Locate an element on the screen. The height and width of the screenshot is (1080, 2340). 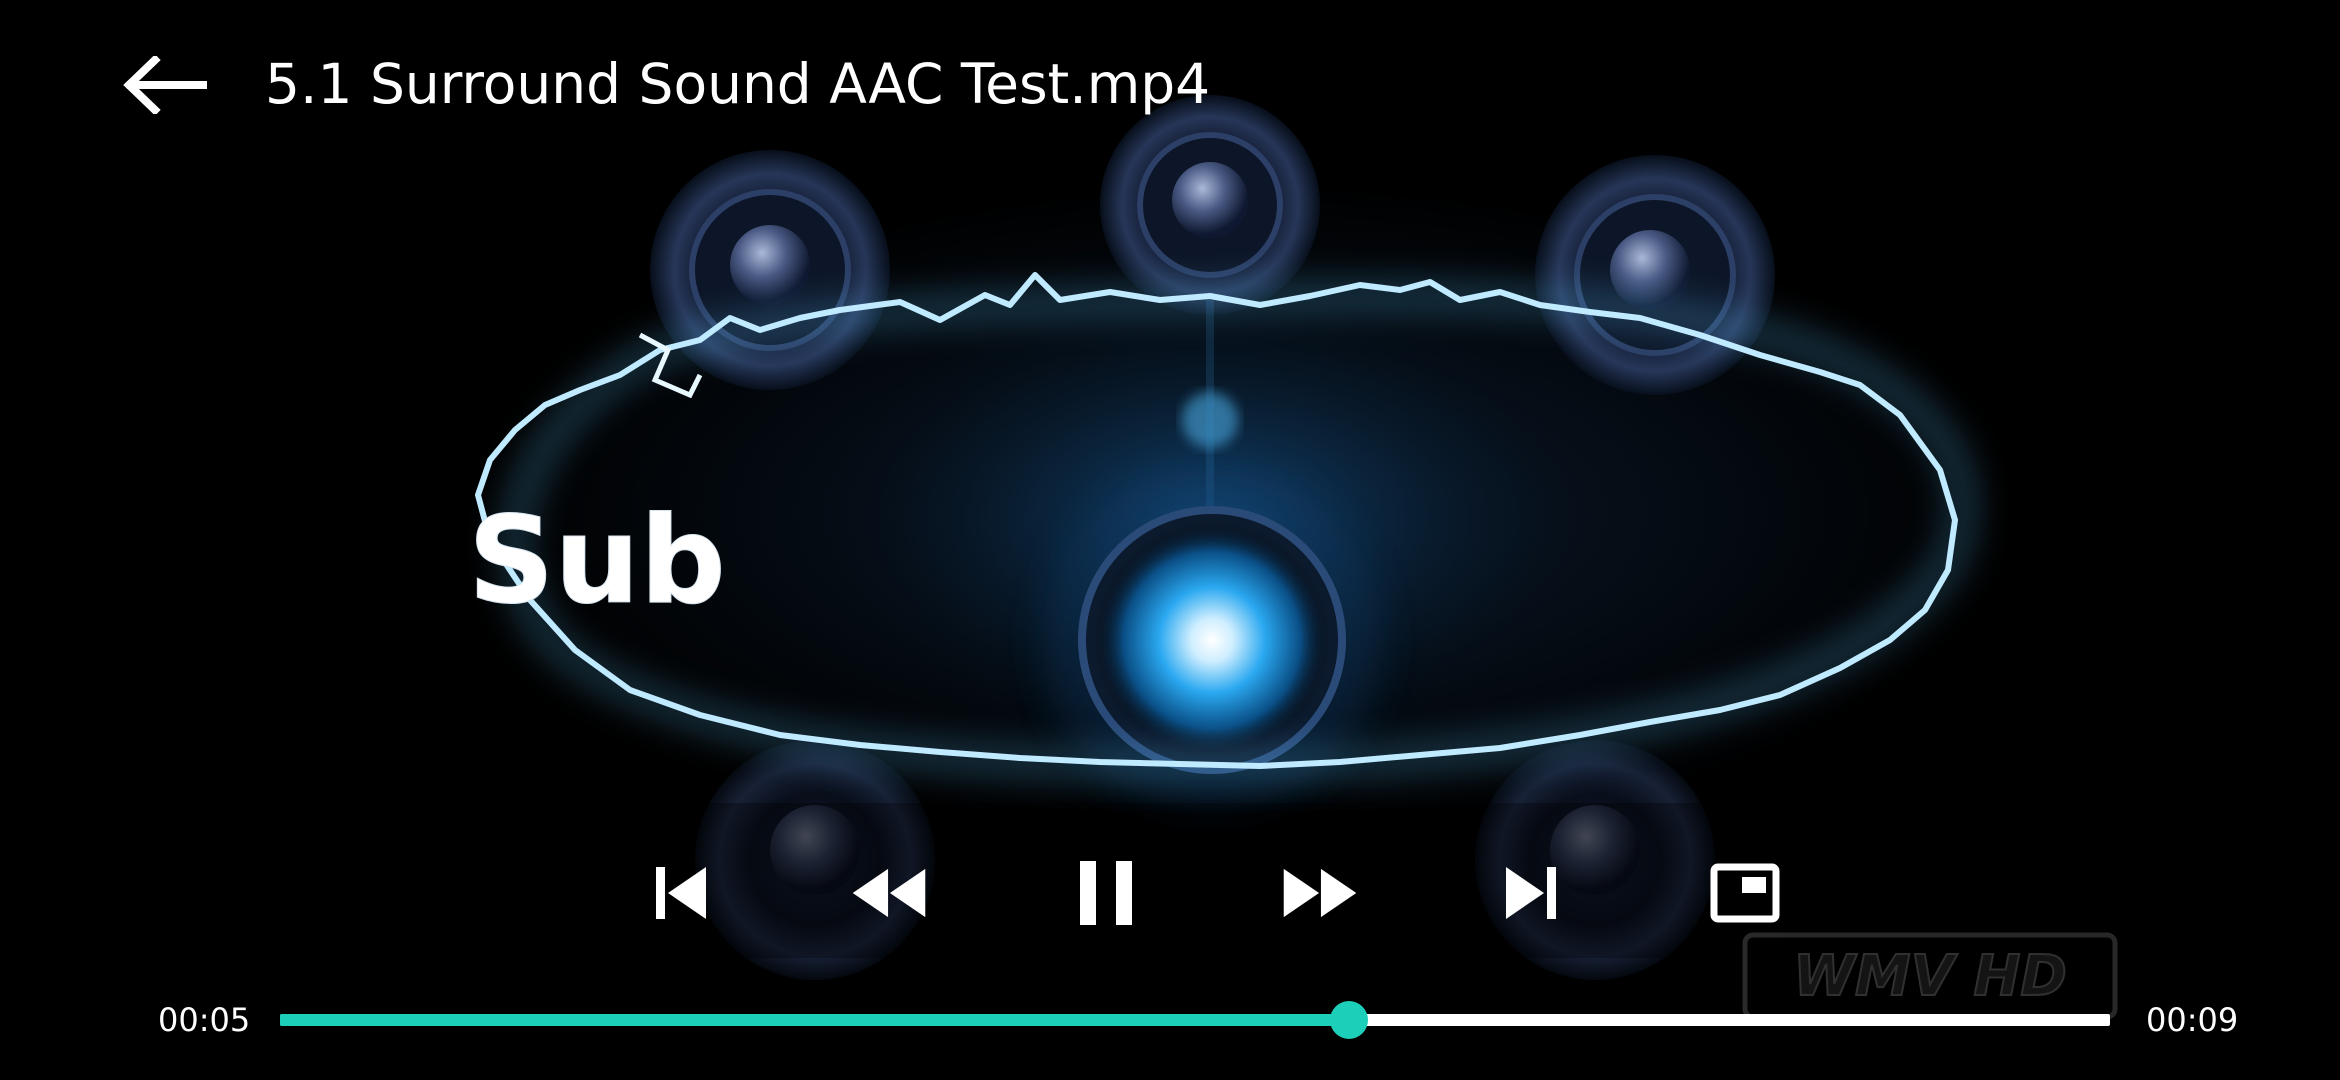
seek-bar-progress is located at coordinates (814, 1020).